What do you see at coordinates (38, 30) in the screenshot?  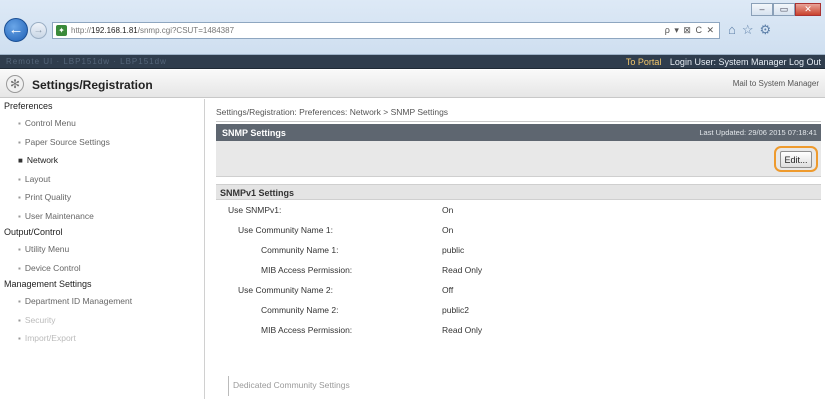 I see `forward-button: →` at bounding box center [38, 30].